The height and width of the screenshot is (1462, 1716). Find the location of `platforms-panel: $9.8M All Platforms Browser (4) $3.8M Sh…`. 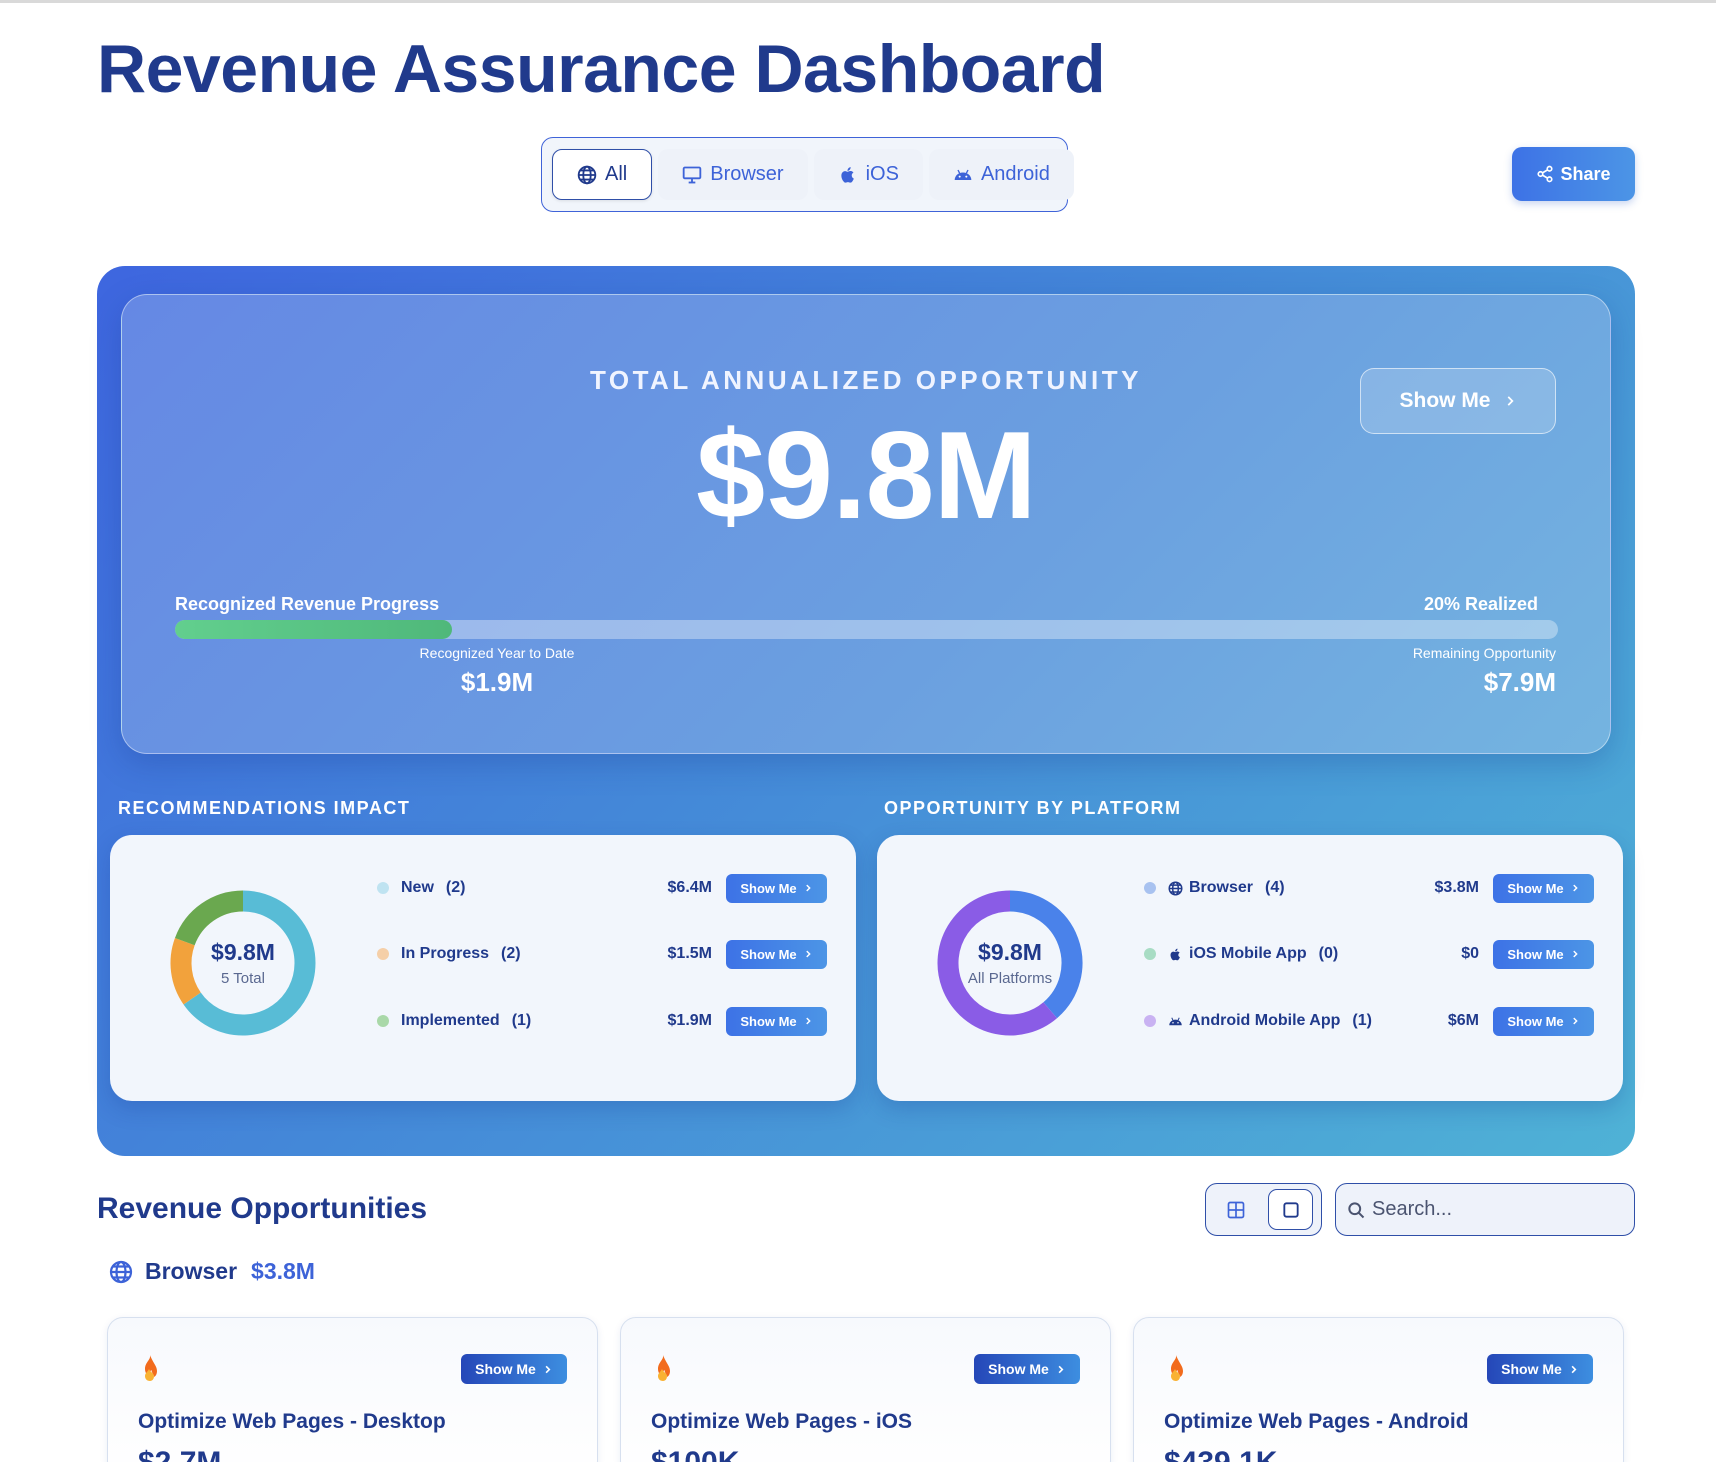

platforms-panel: $9.8M All Platforms Browser (4) $3.8M Sh… is located at coordinates (1250, 968).